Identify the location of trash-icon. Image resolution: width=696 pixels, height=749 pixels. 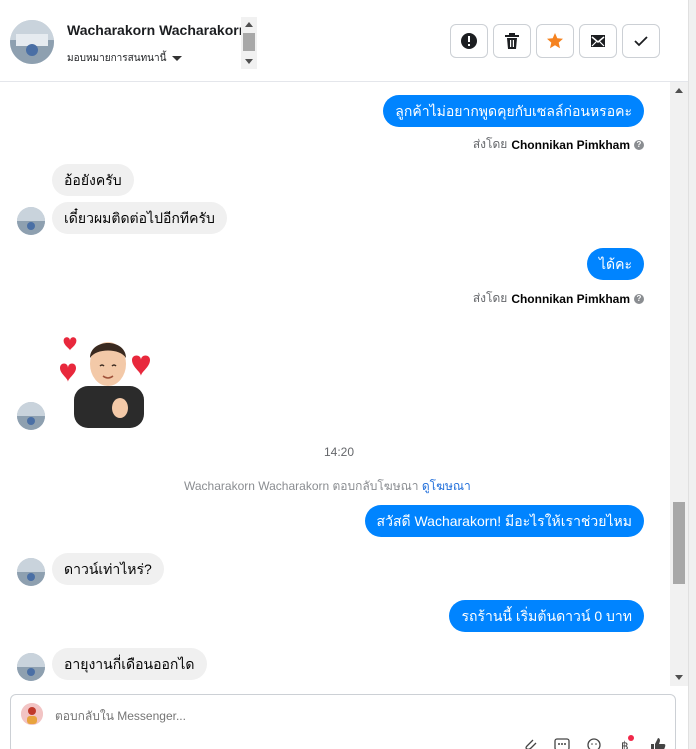
(512, 41).